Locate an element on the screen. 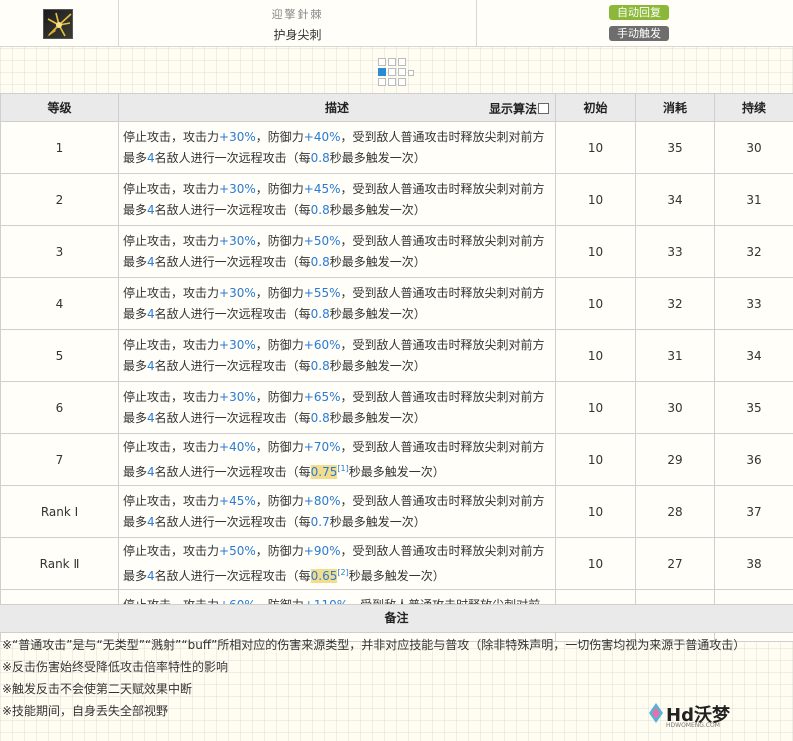  level-cell: 5 is located at coordinates (59, 355).